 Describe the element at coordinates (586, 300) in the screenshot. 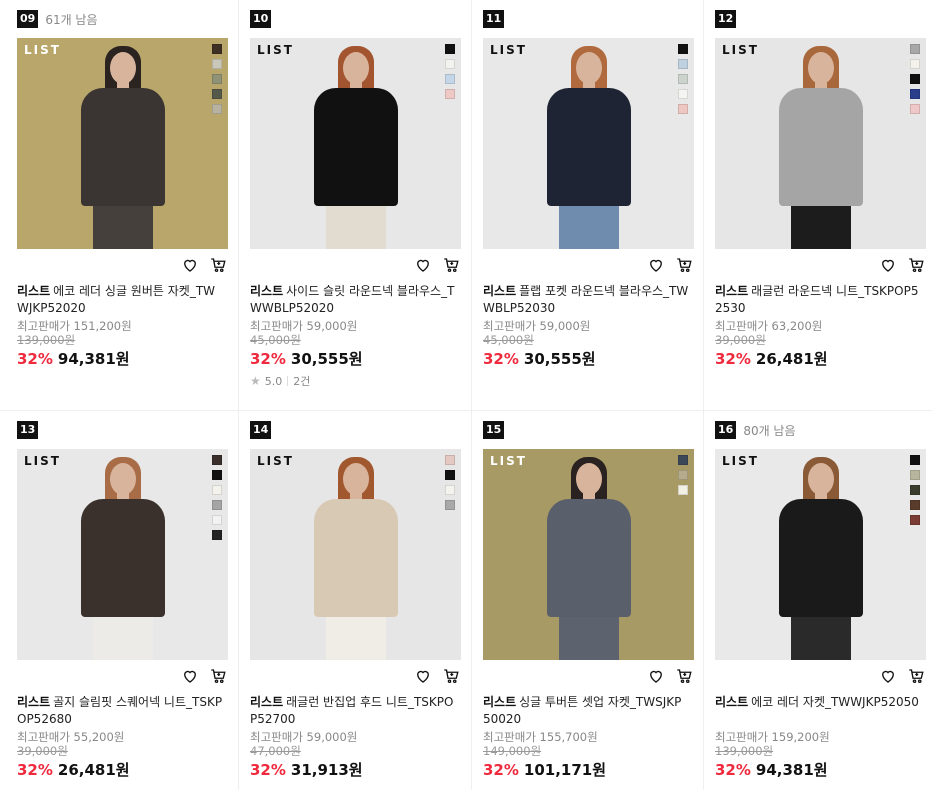

I see `product-title: 리스트 플랩 포켓 라운드넥 블라우스_TWWBLP52030` at that location.